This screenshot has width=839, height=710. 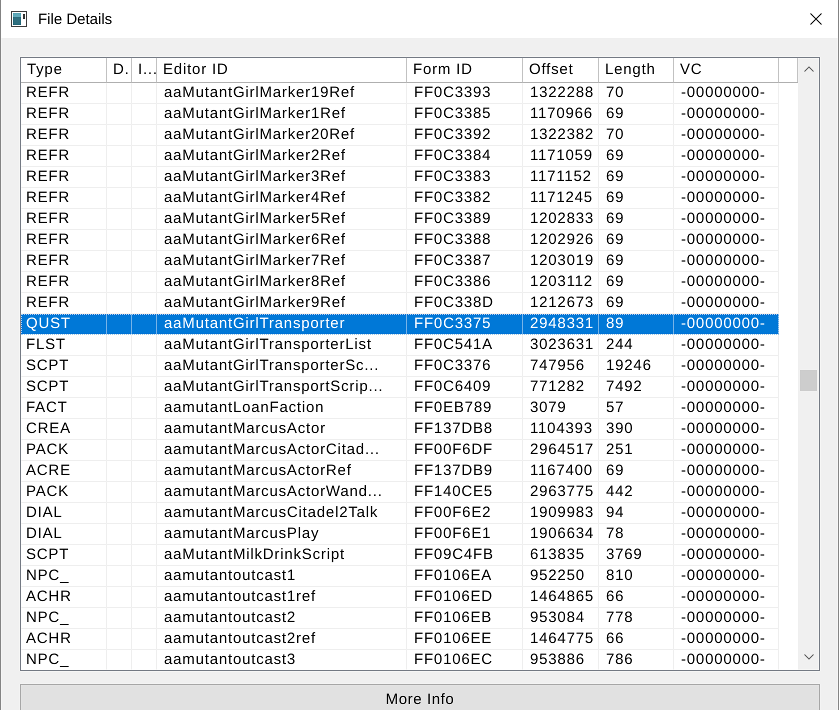 I want to click on table-cell: 66, so click(x=636, y=639).